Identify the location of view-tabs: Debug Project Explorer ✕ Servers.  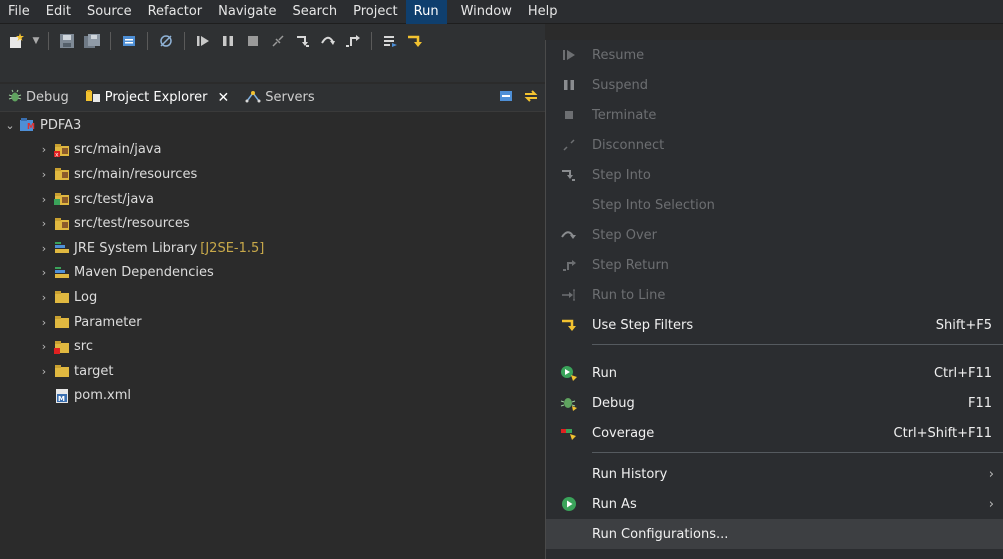
(272, 98).